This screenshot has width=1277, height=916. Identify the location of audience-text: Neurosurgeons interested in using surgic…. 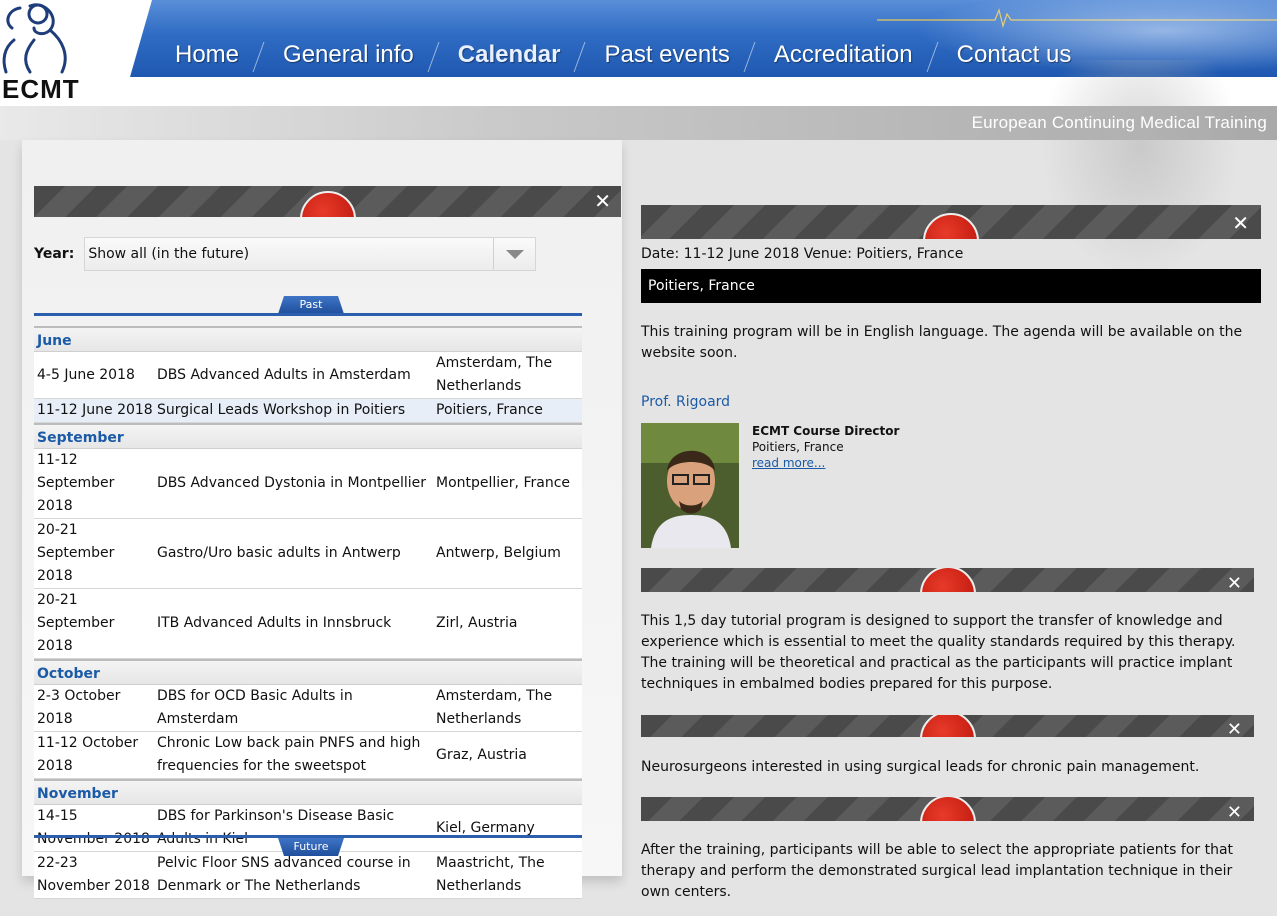
(920, 767).